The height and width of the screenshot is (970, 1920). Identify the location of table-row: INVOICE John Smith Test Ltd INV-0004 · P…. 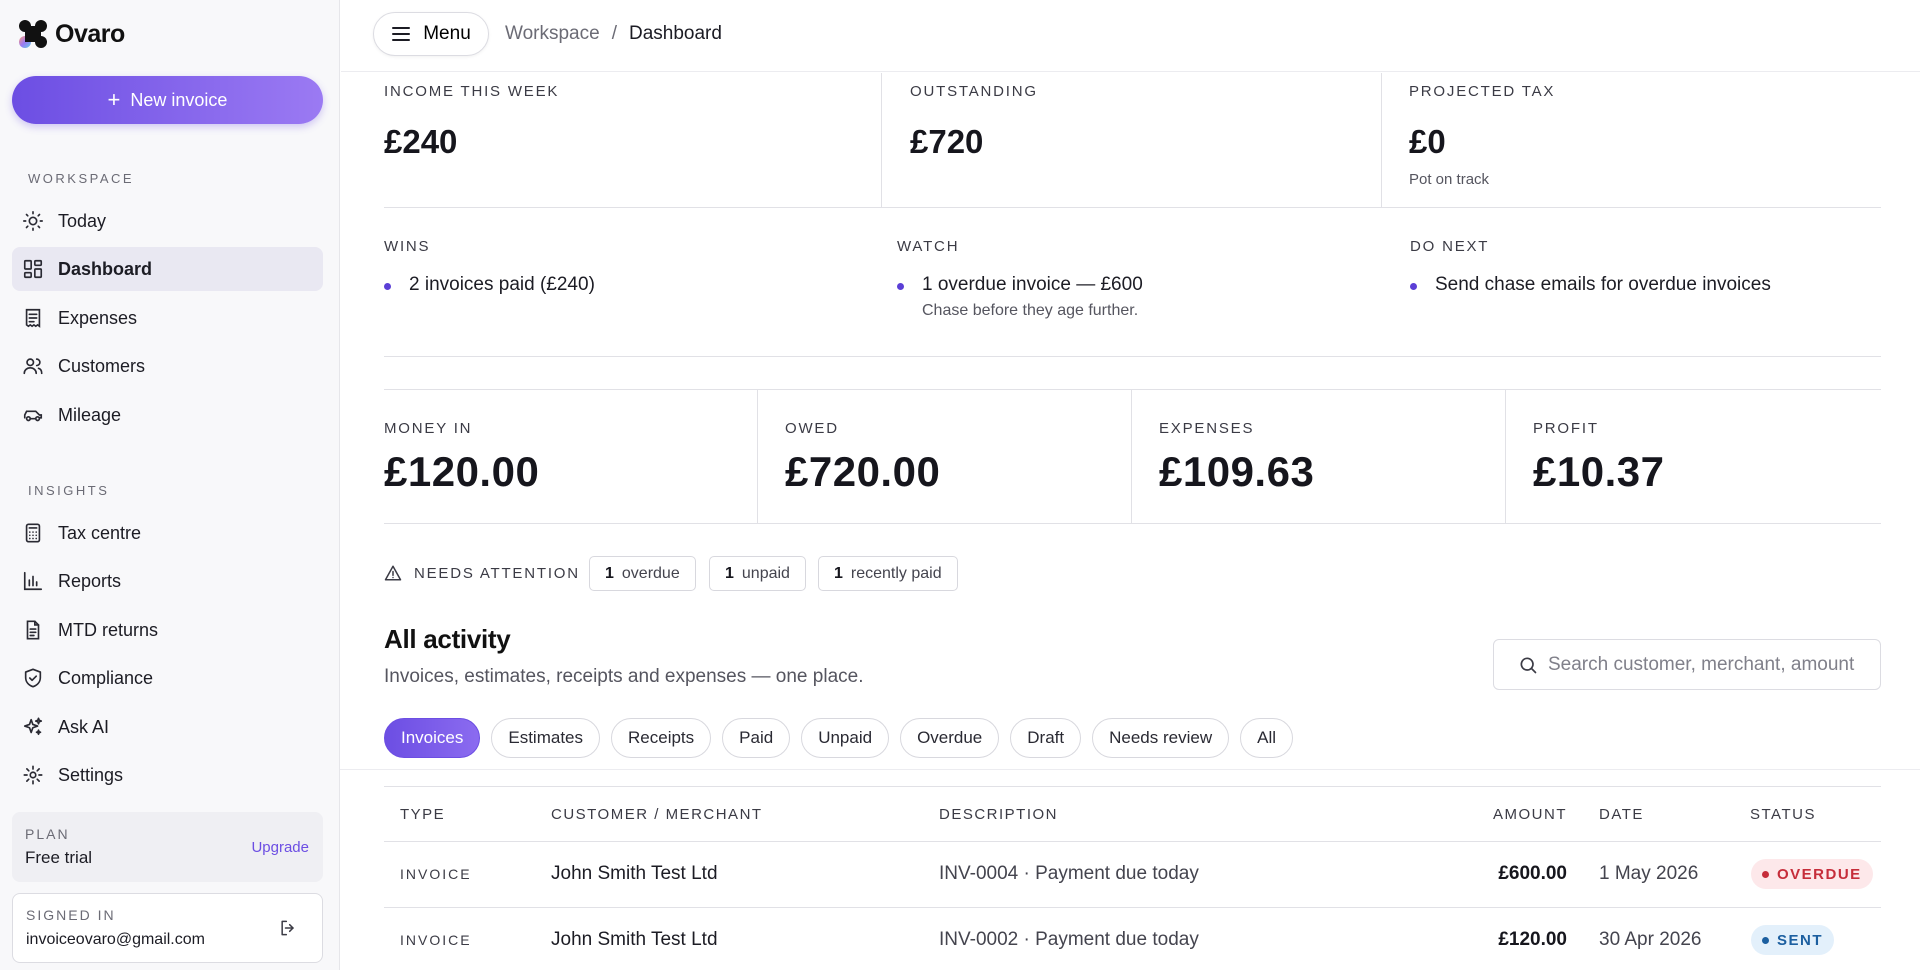
(1132, 874).